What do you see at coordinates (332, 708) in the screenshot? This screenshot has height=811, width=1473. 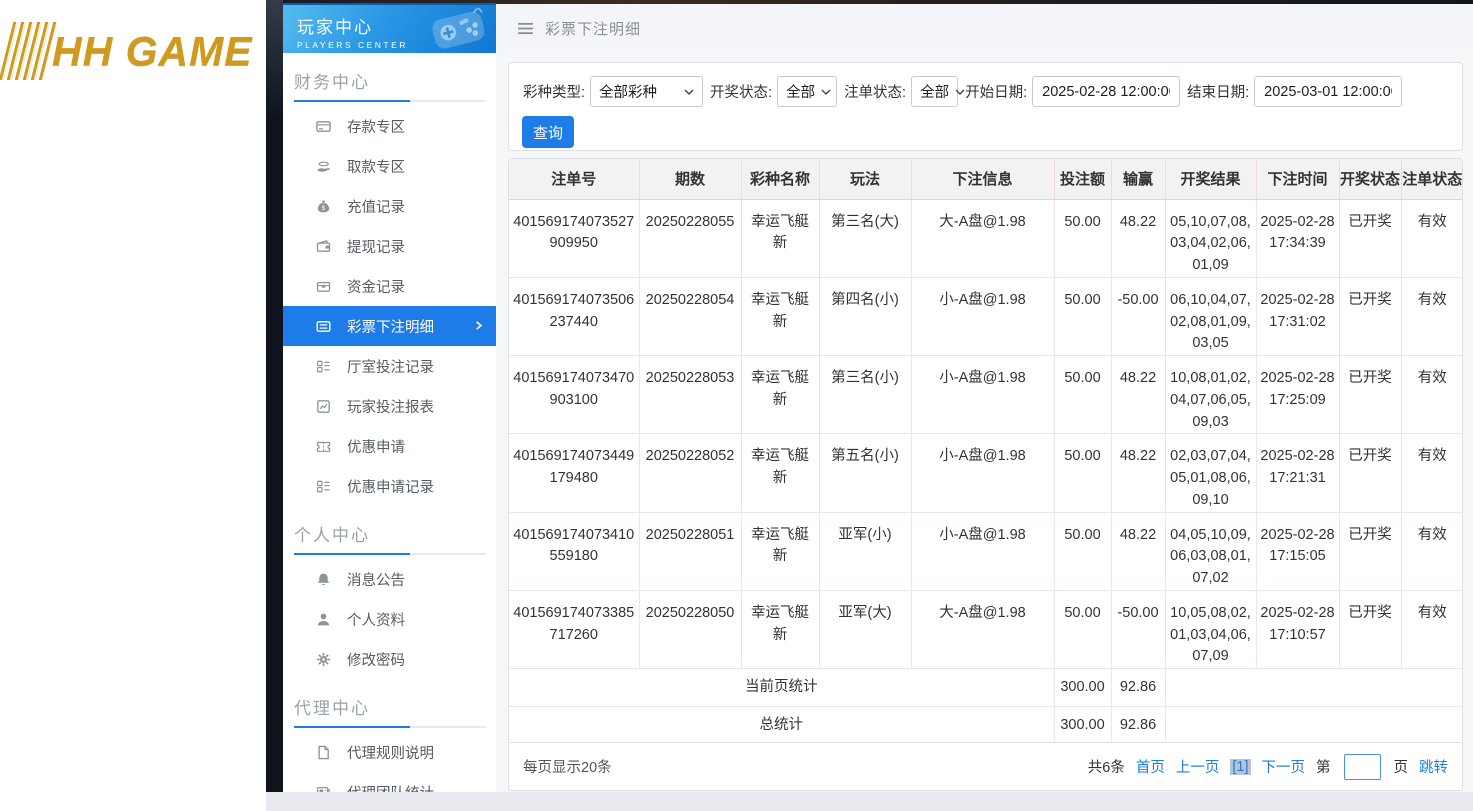 I see `sidebar-section-title: 代理中心` at bounding box center [332, 708].